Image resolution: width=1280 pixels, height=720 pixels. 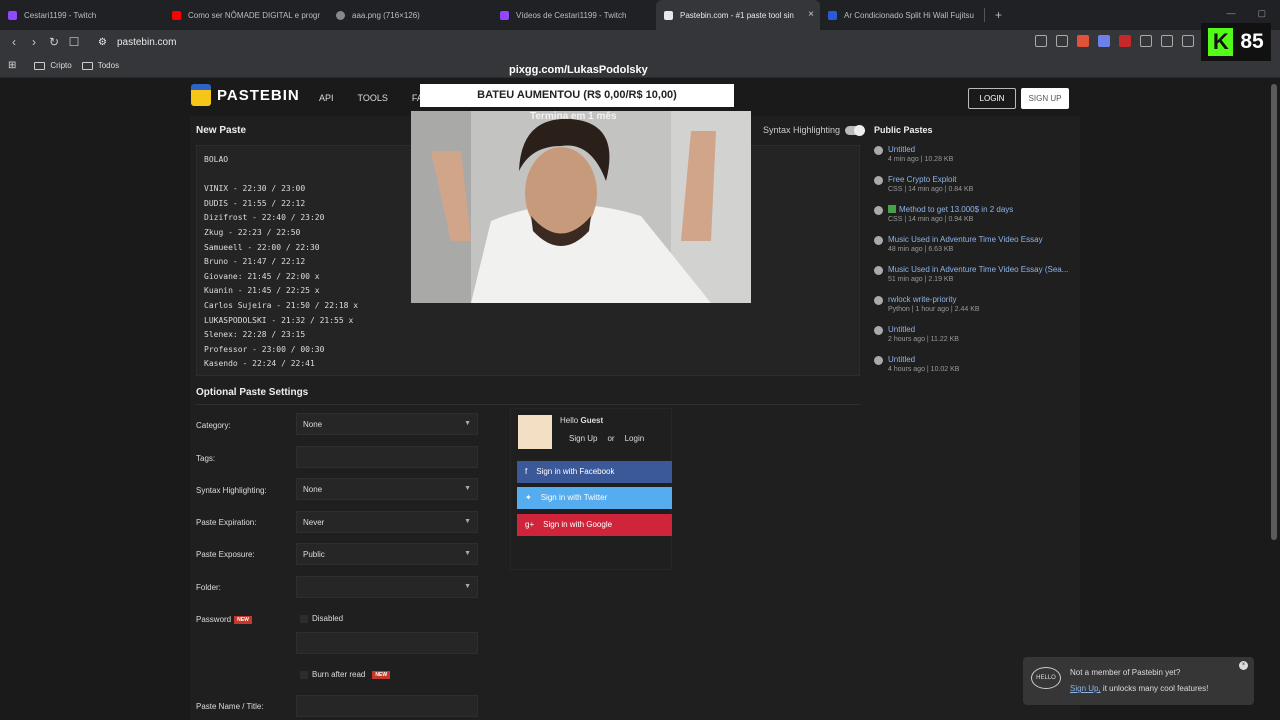 I want to click on pastebin-logo: PASTEBIN, so click(x=245, y=95).